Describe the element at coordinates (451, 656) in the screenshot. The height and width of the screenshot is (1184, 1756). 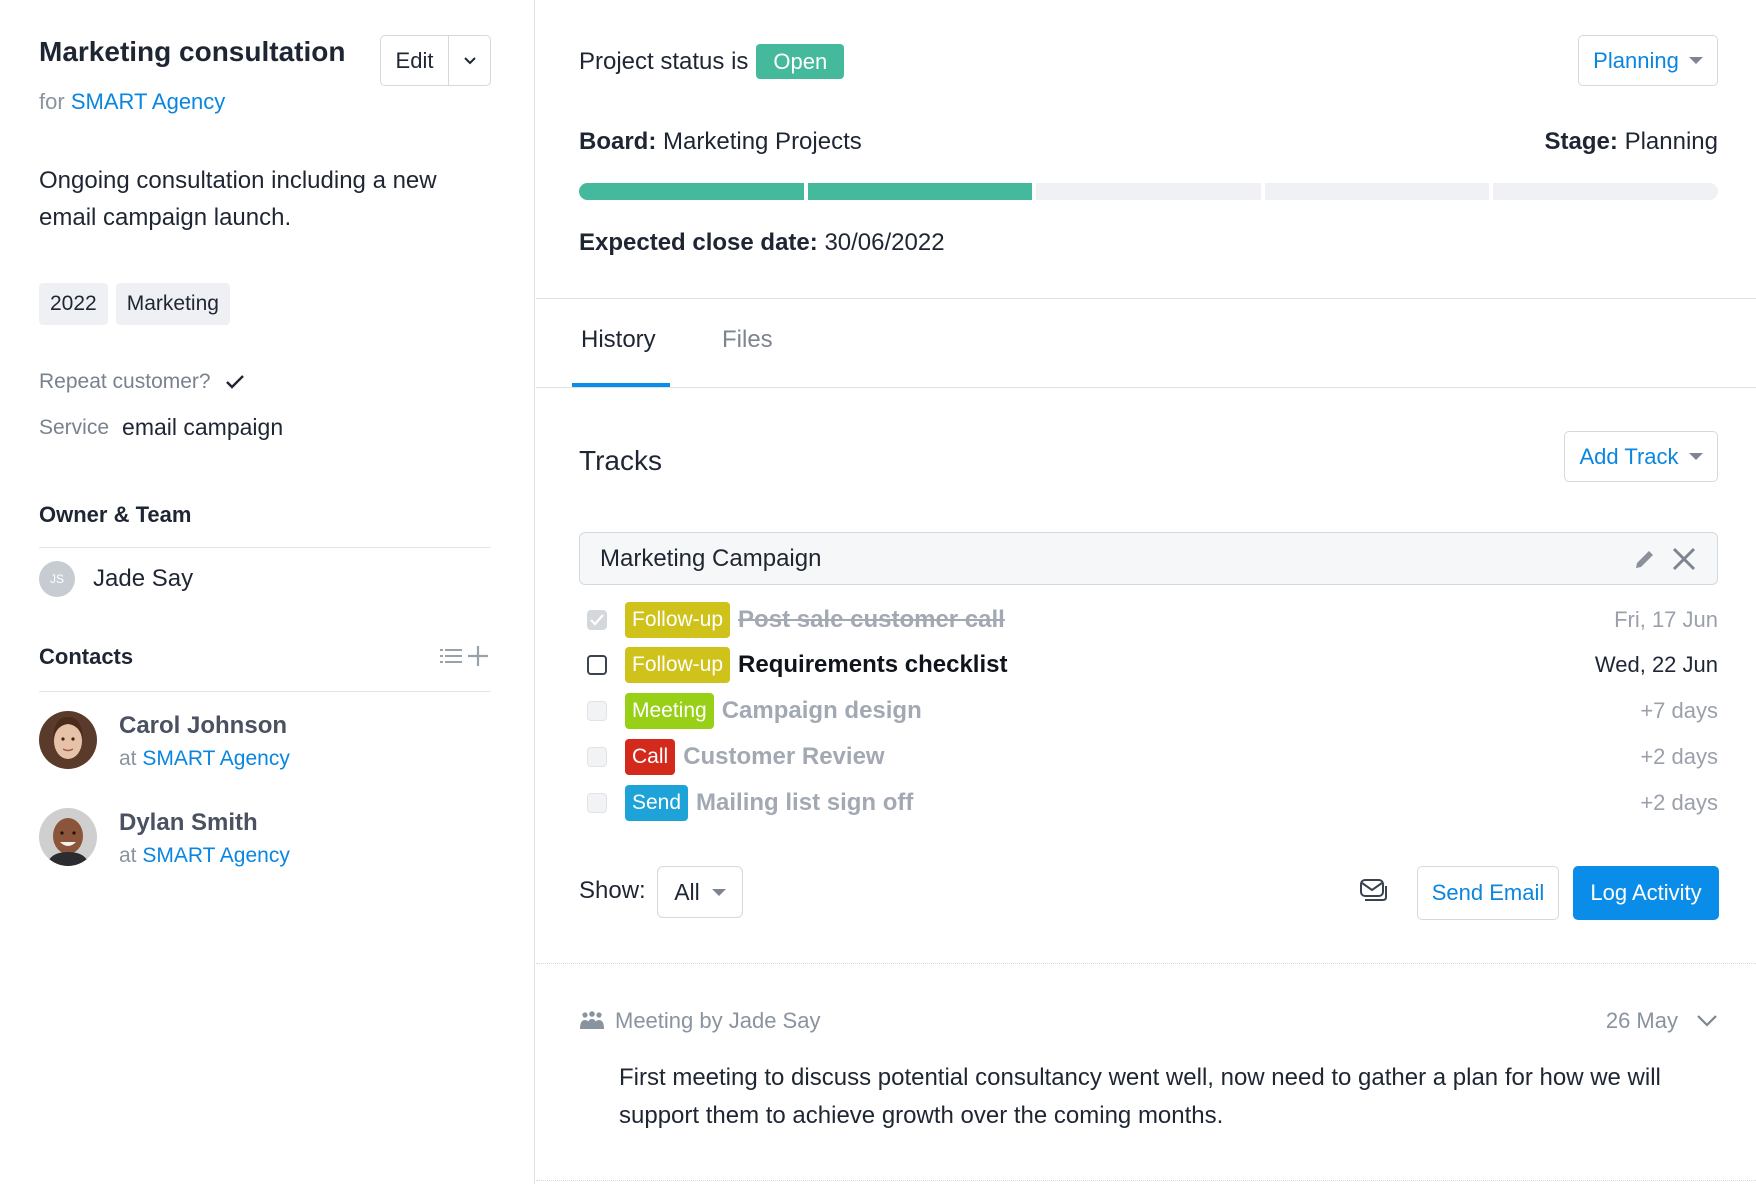
I see `list-icon` at that location.